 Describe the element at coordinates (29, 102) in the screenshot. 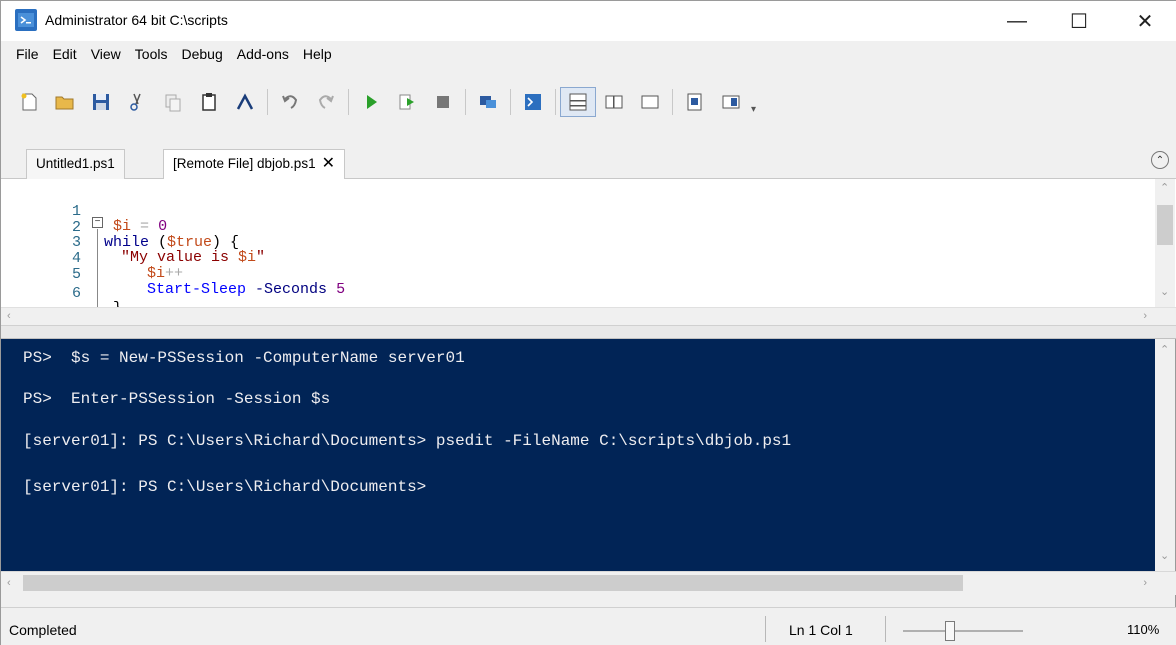

I see `new-script-icon` at that location.